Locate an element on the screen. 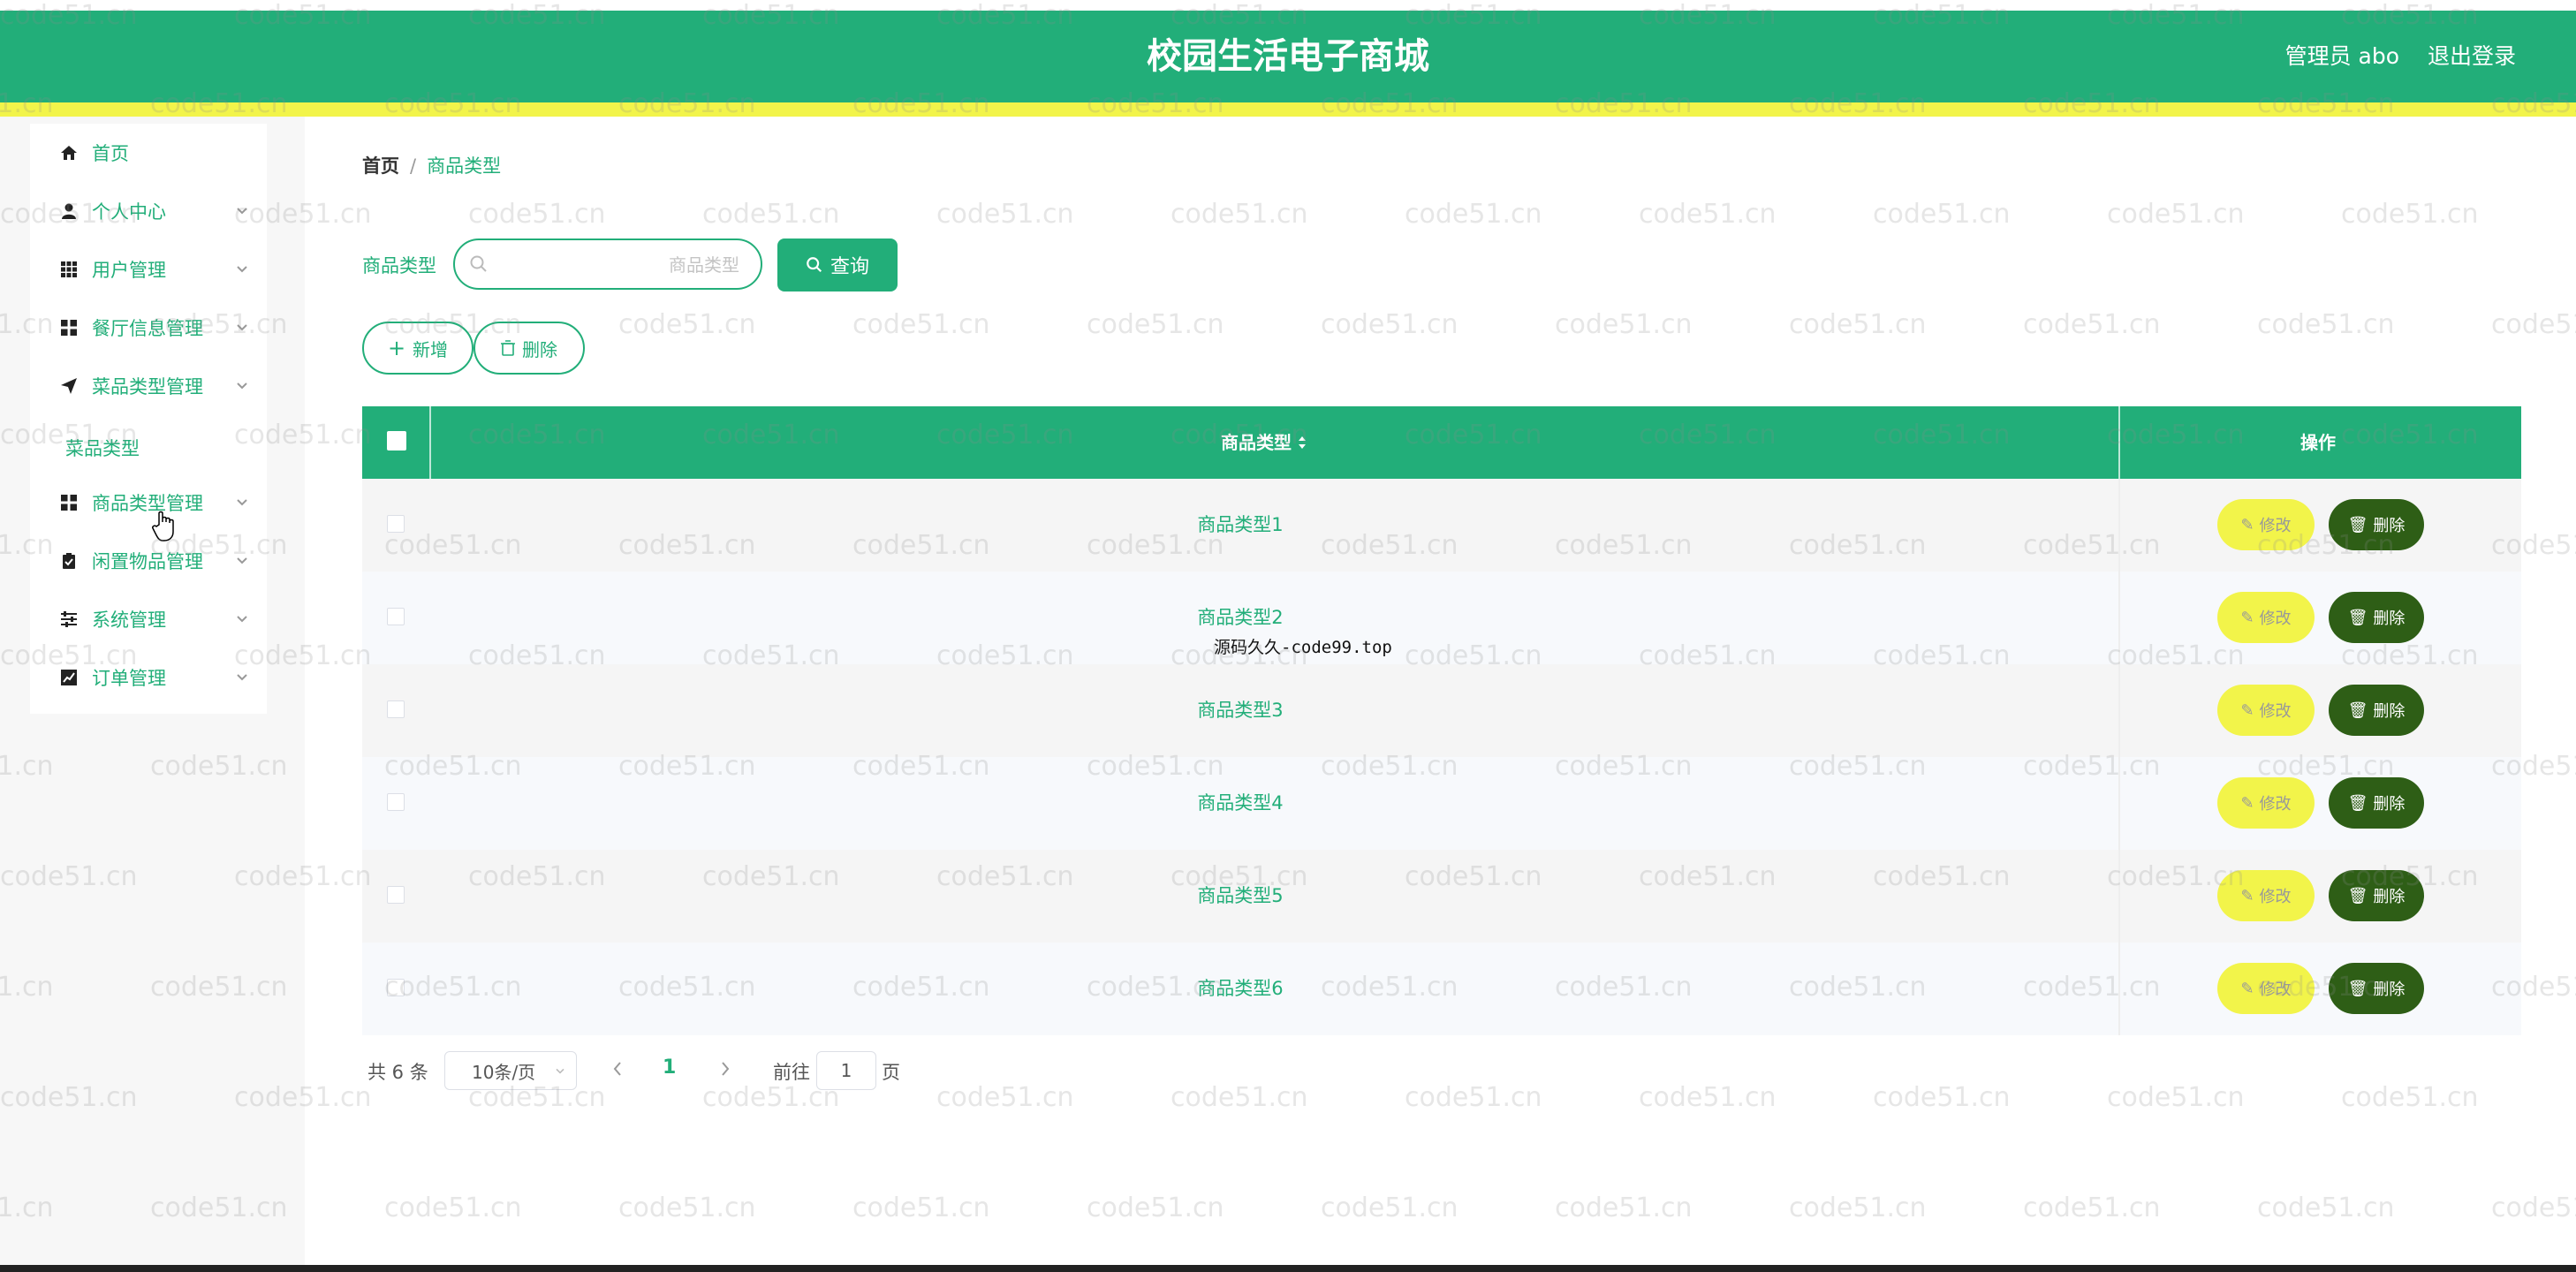  cell-type: 商品类型1 is located at coordinates (1241, 524).